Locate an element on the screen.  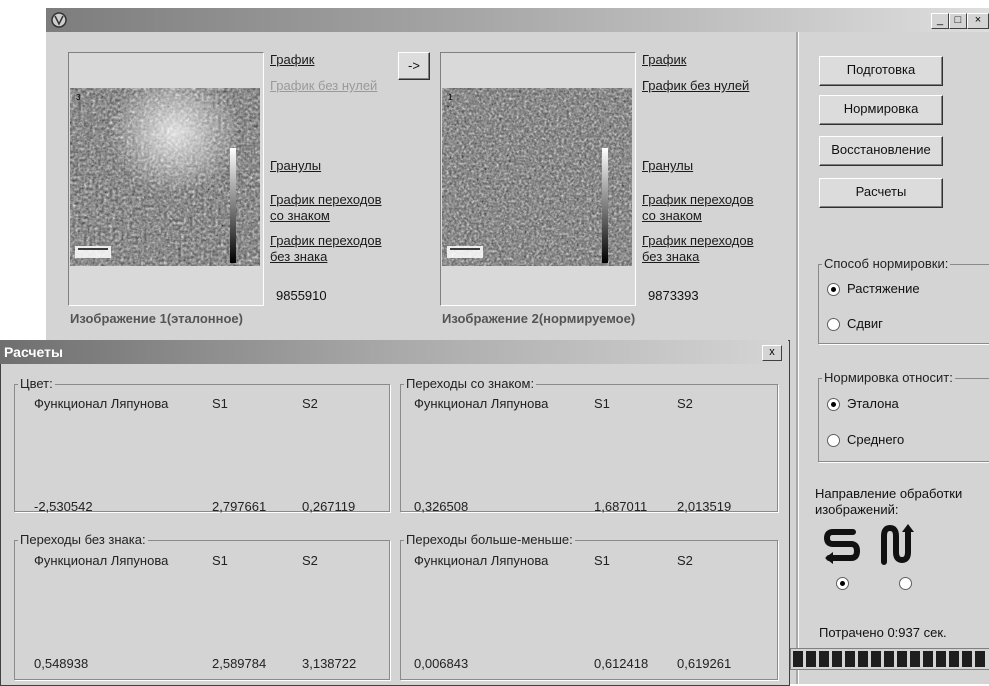
group-transitions-signed-title: Переходы со знаком: is located at coordinates (470, 383).